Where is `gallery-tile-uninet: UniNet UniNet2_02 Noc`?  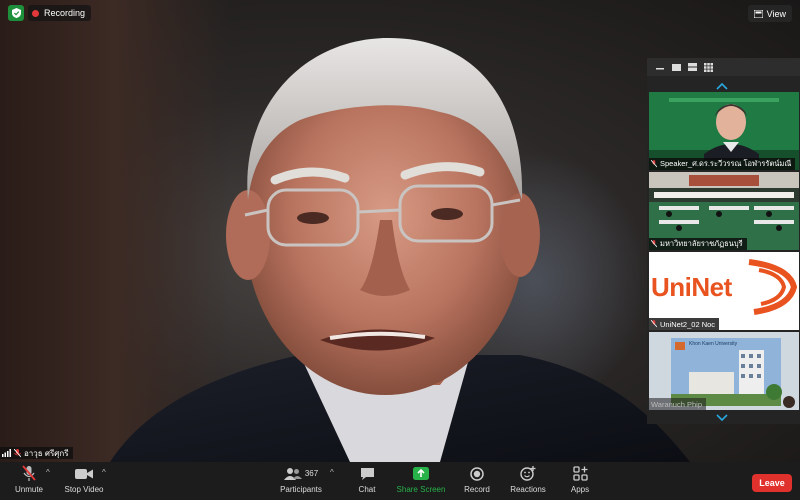
gallery-tile-uninet: UniNet UniNet2_02 Noc is located at coordinates (724, 291).